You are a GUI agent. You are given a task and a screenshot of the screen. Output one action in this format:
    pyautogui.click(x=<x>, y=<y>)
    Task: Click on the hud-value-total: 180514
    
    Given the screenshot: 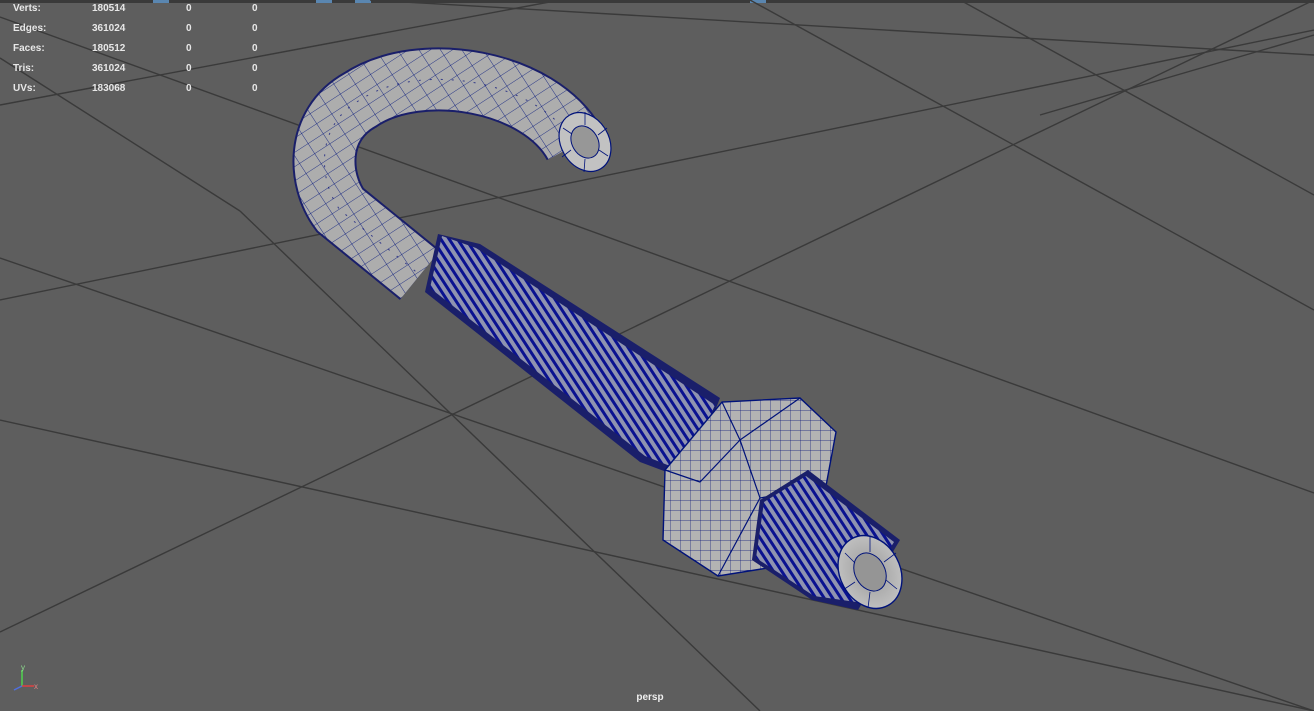 What is the action you would take?
    pyautogui.click(x=109, y=8)
    